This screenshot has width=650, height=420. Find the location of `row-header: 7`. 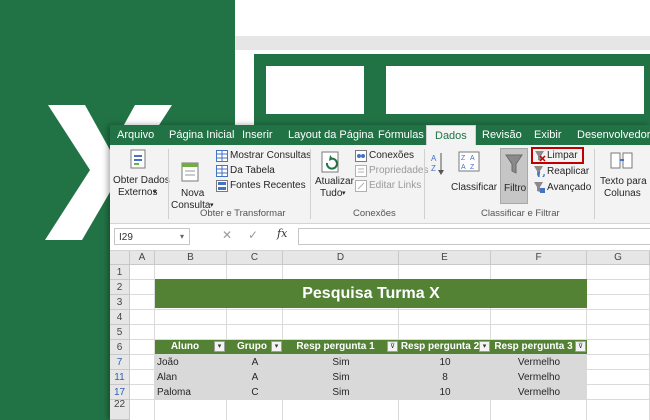

row-header: 7 is located at coordinates (120, 362).